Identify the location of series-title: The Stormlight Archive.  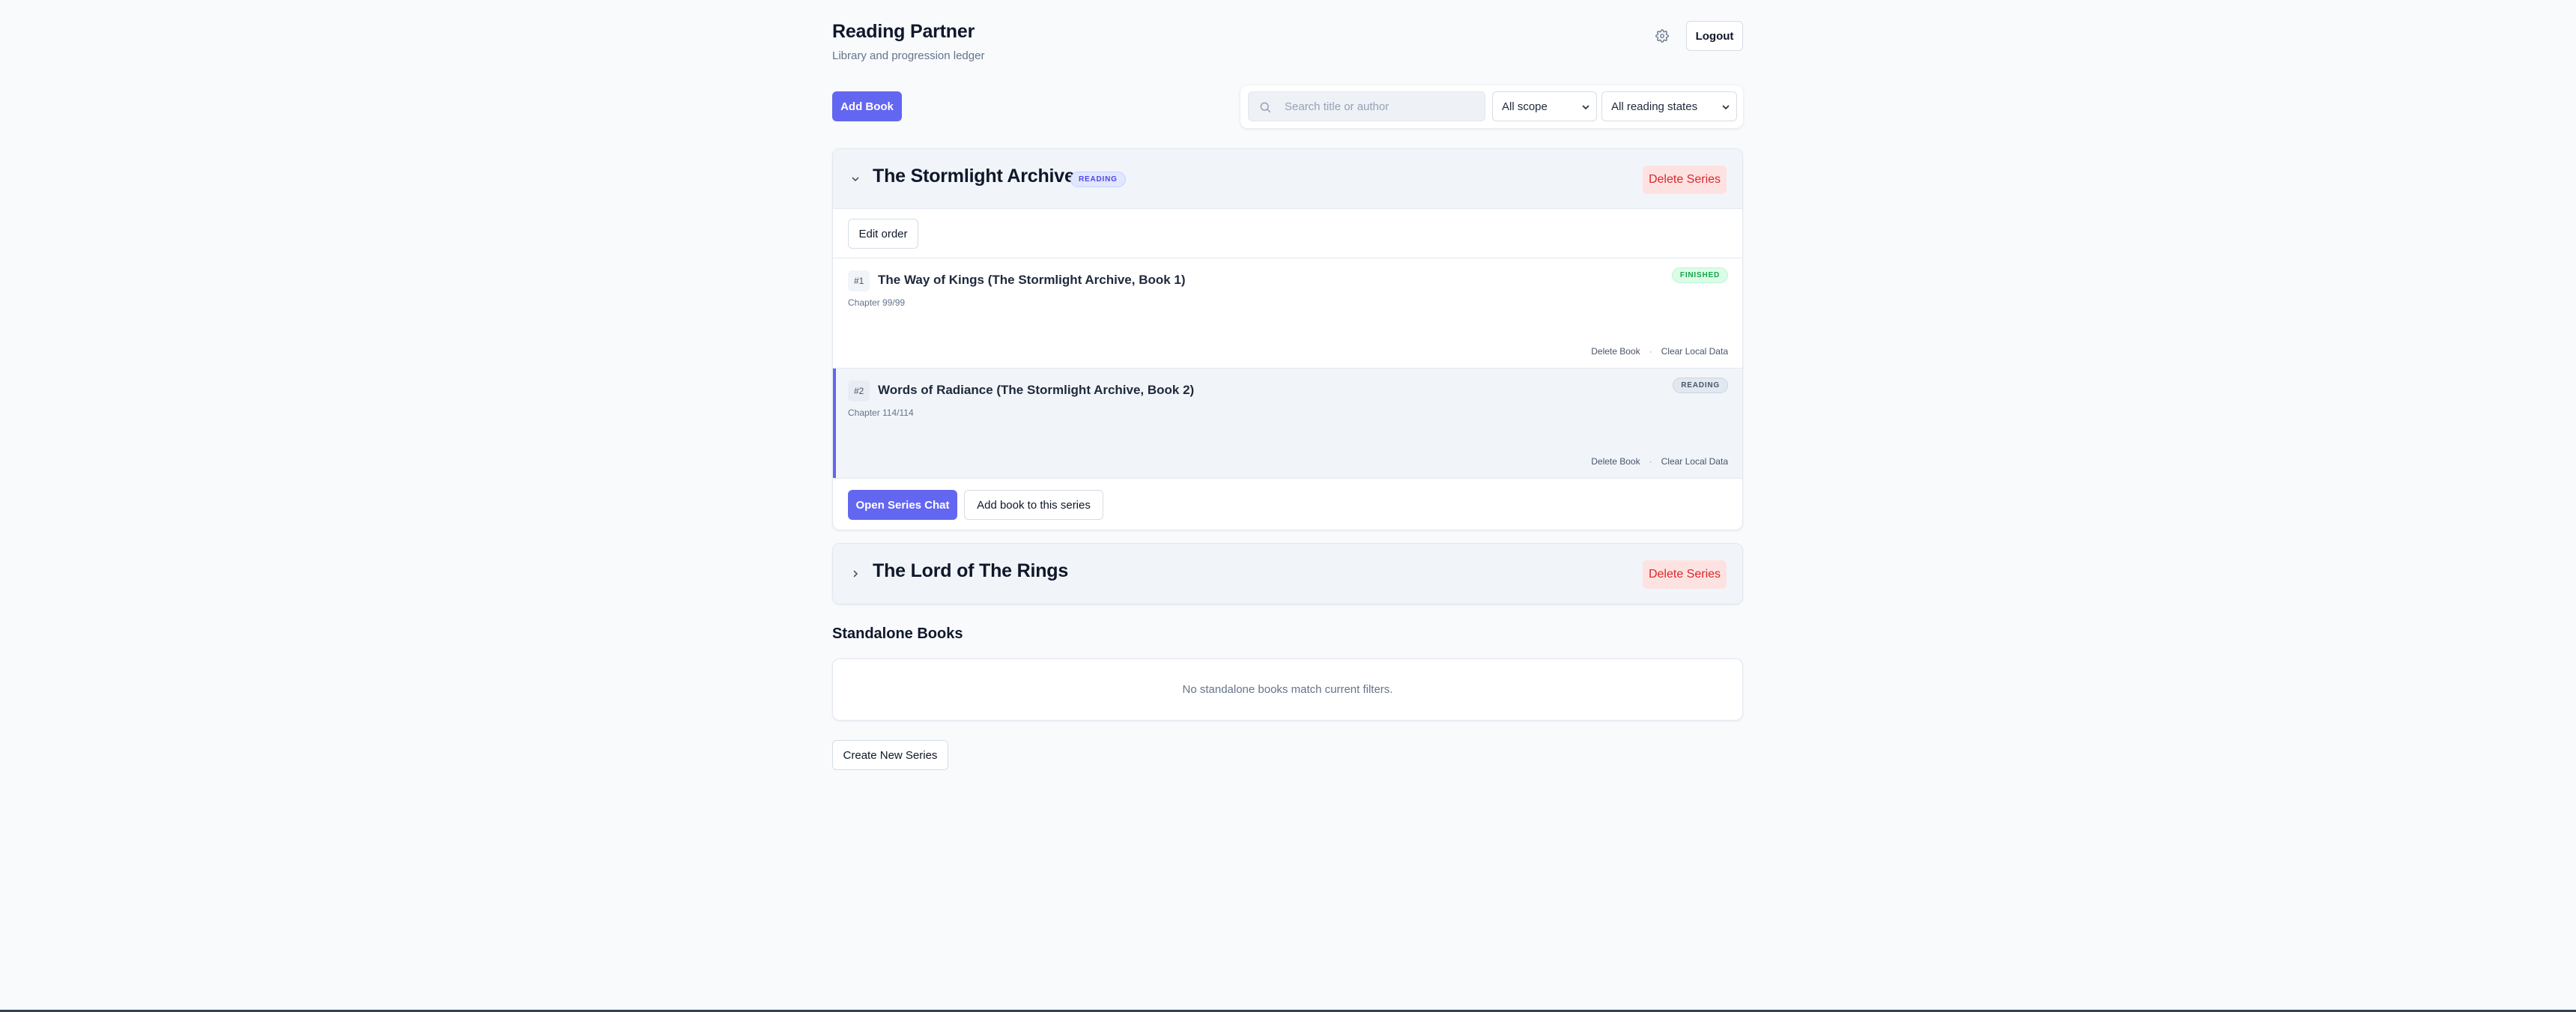
(974, 176).